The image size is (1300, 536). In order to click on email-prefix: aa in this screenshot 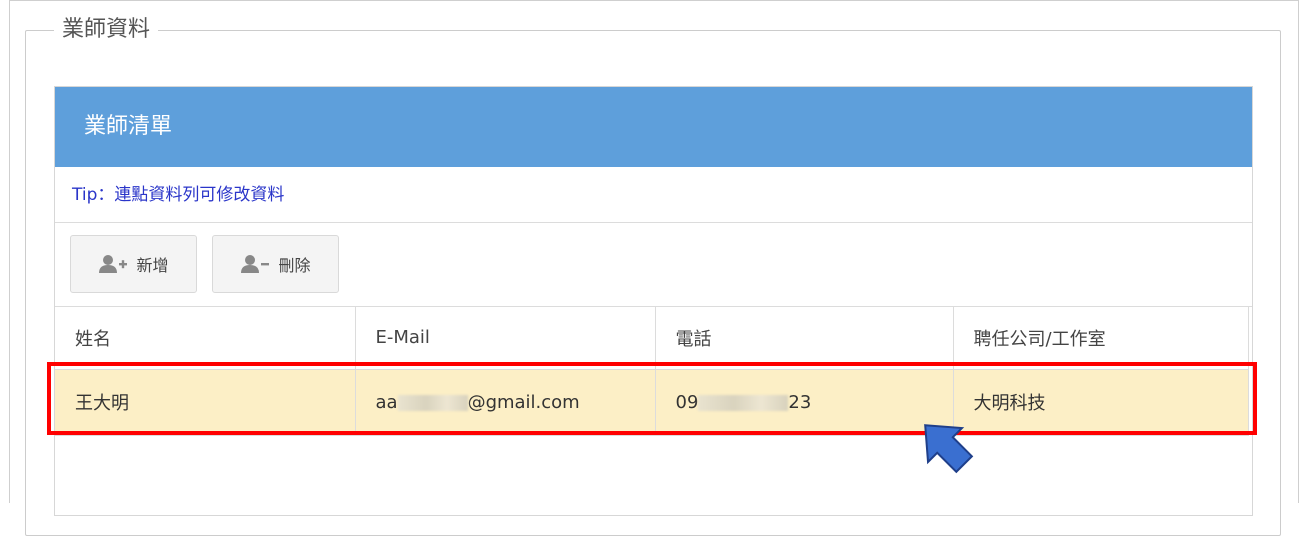, I will do `click(386, 402)`.